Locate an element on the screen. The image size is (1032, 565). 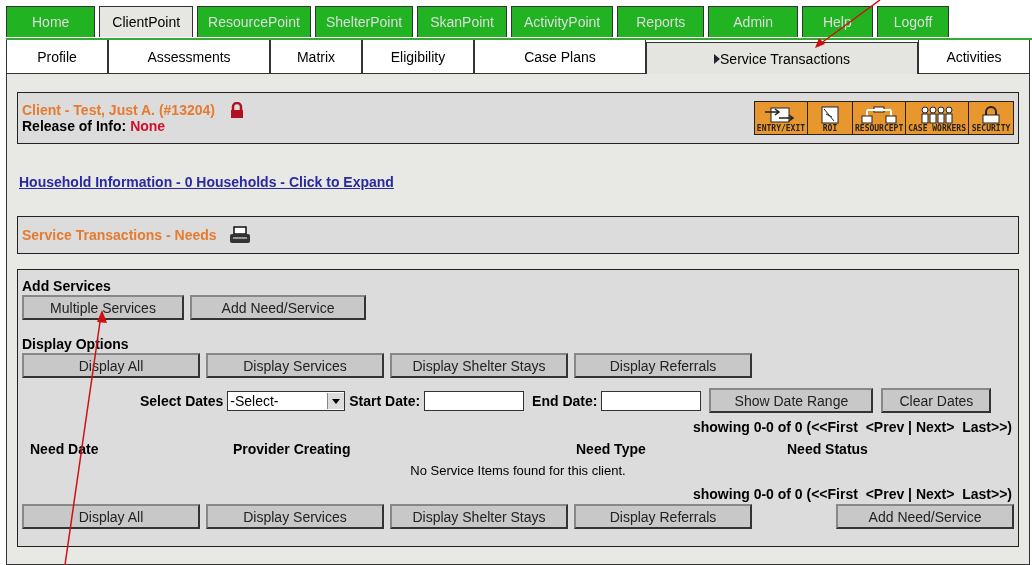
roi-value: None is located at coordinates (148, 126).